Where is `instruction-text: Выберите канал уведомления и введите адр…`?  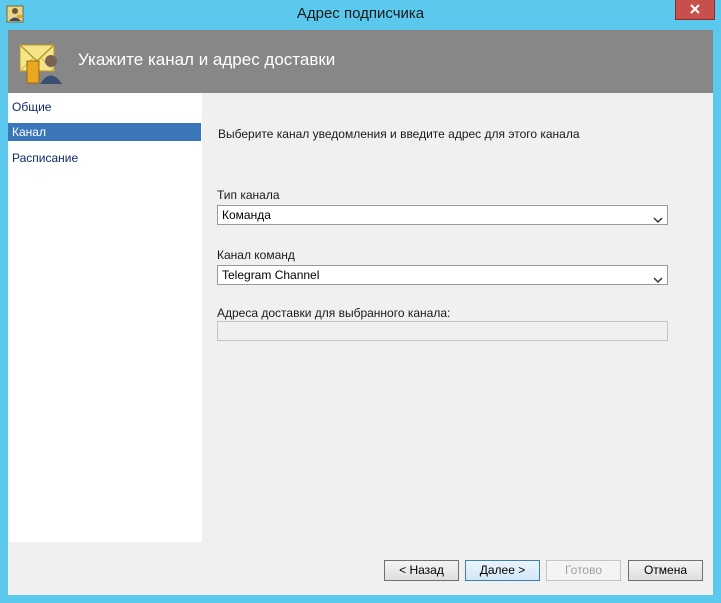
instruction-text: Выберите канал уведомления и введите адр… is located at coordinates (399, 134).